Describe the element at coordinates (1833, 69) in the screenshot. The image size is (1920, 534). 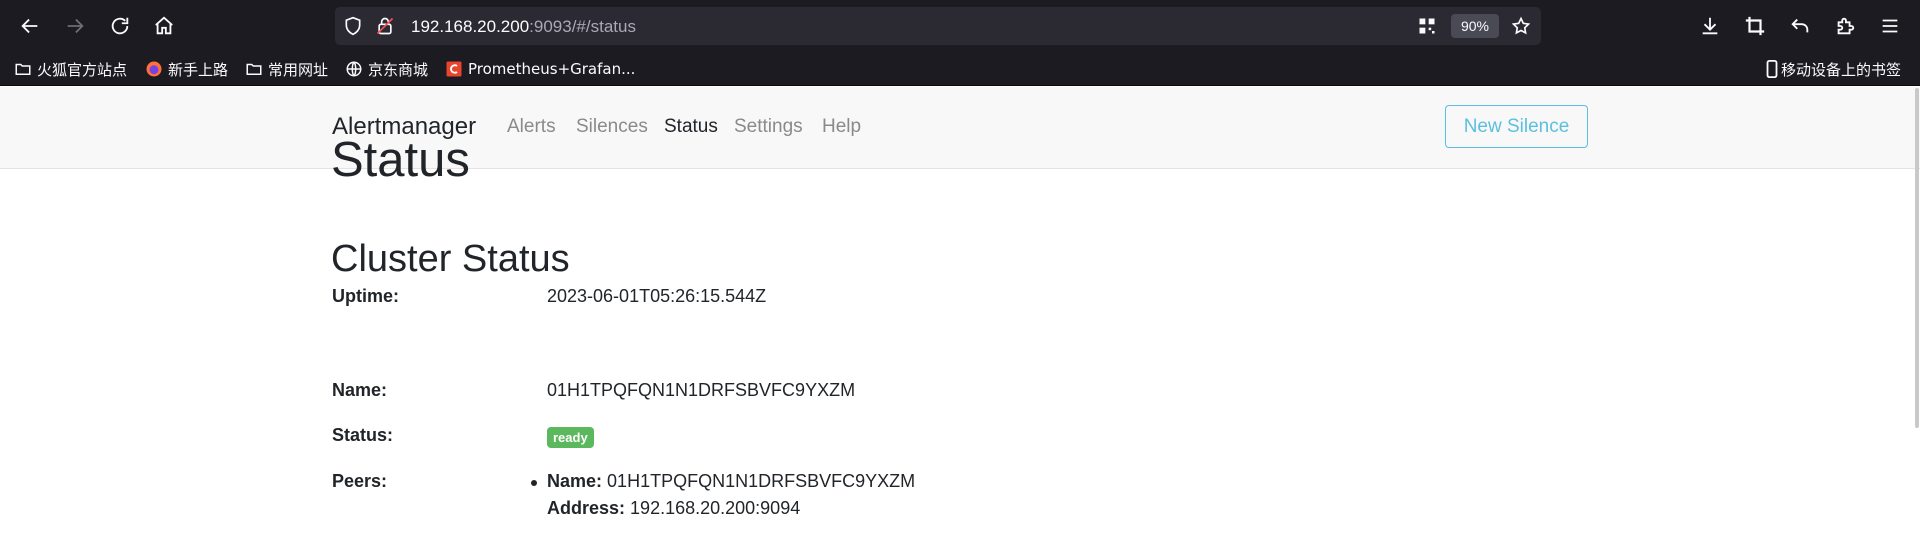
I see `mobile-bookmarks: 移动设备上的书签` at that location.